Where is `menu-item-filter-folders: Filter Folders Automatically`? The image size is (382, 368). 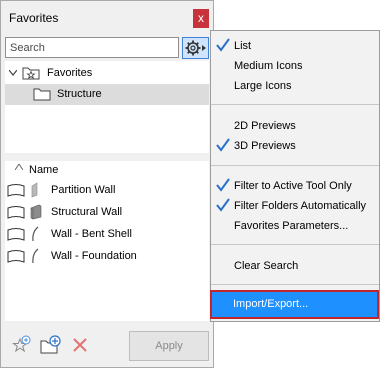 menu-item-filter-folders: Filter Folders Automatically is located at coordinates (295, 206).